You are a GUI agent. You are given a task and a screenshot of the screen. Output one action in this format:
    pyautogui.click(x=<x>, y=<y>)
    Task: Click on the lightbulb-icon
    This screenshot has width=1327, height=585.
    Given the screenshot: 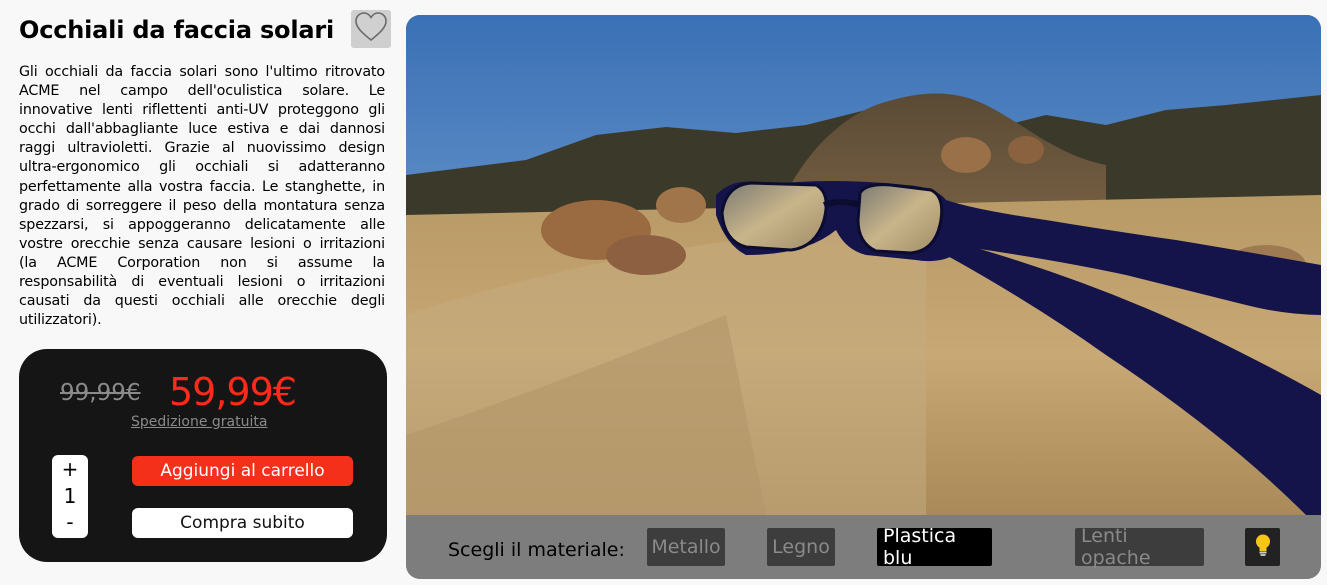 What is the action you would take?
    pyautogui.click(x=1263, y=547)
    